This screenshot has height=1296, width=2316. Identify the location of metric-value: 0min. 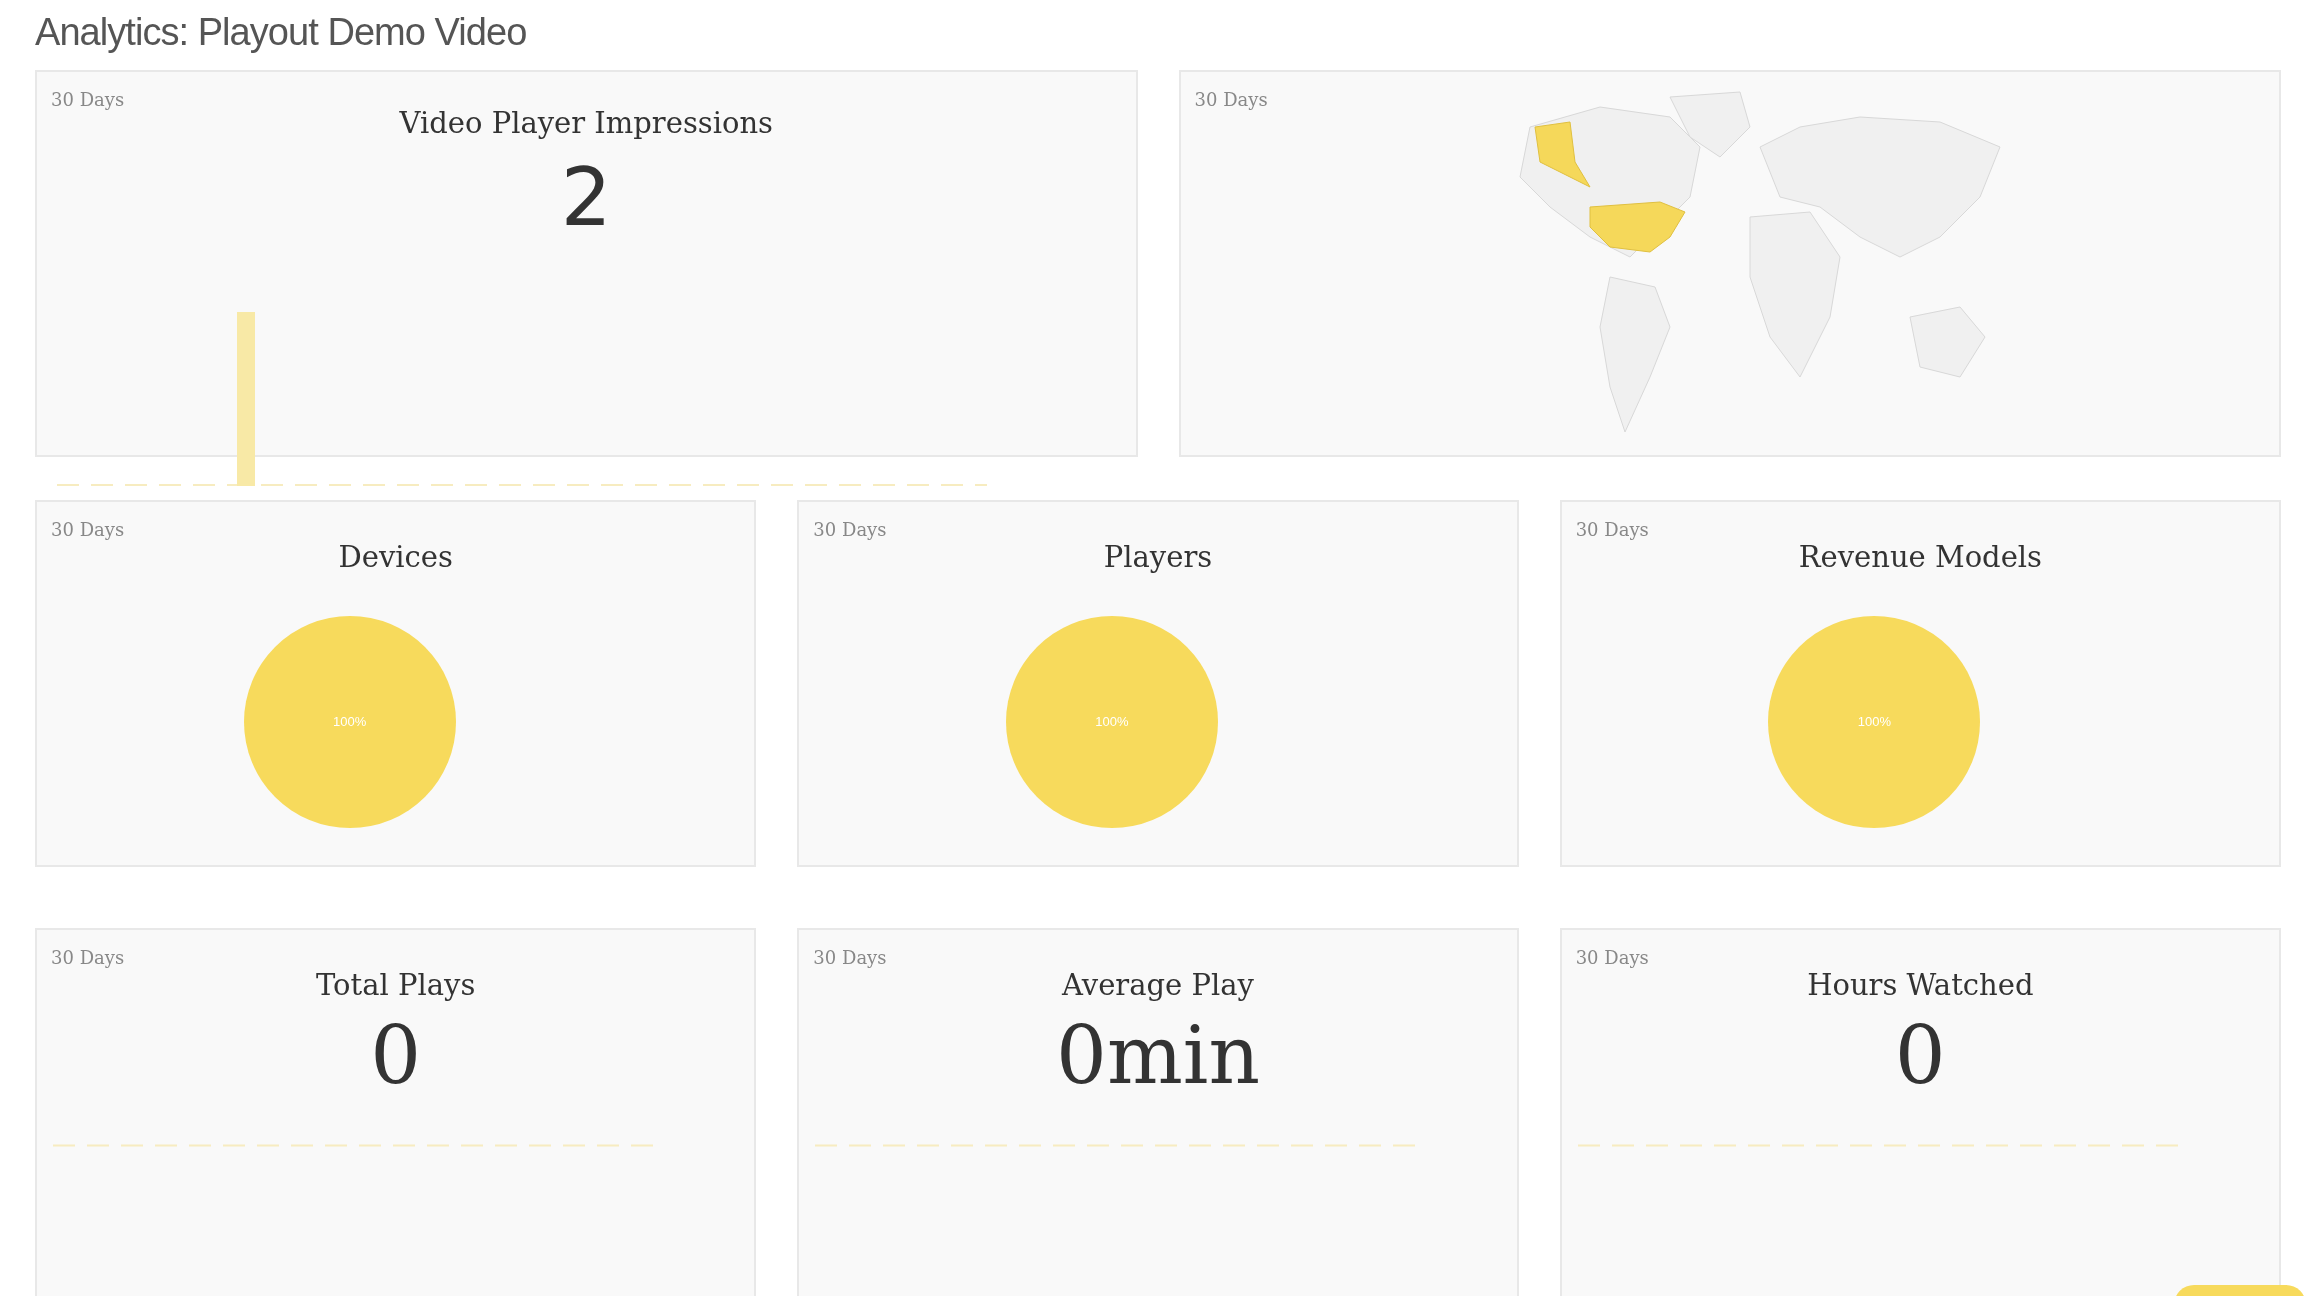
(1158, 1055).